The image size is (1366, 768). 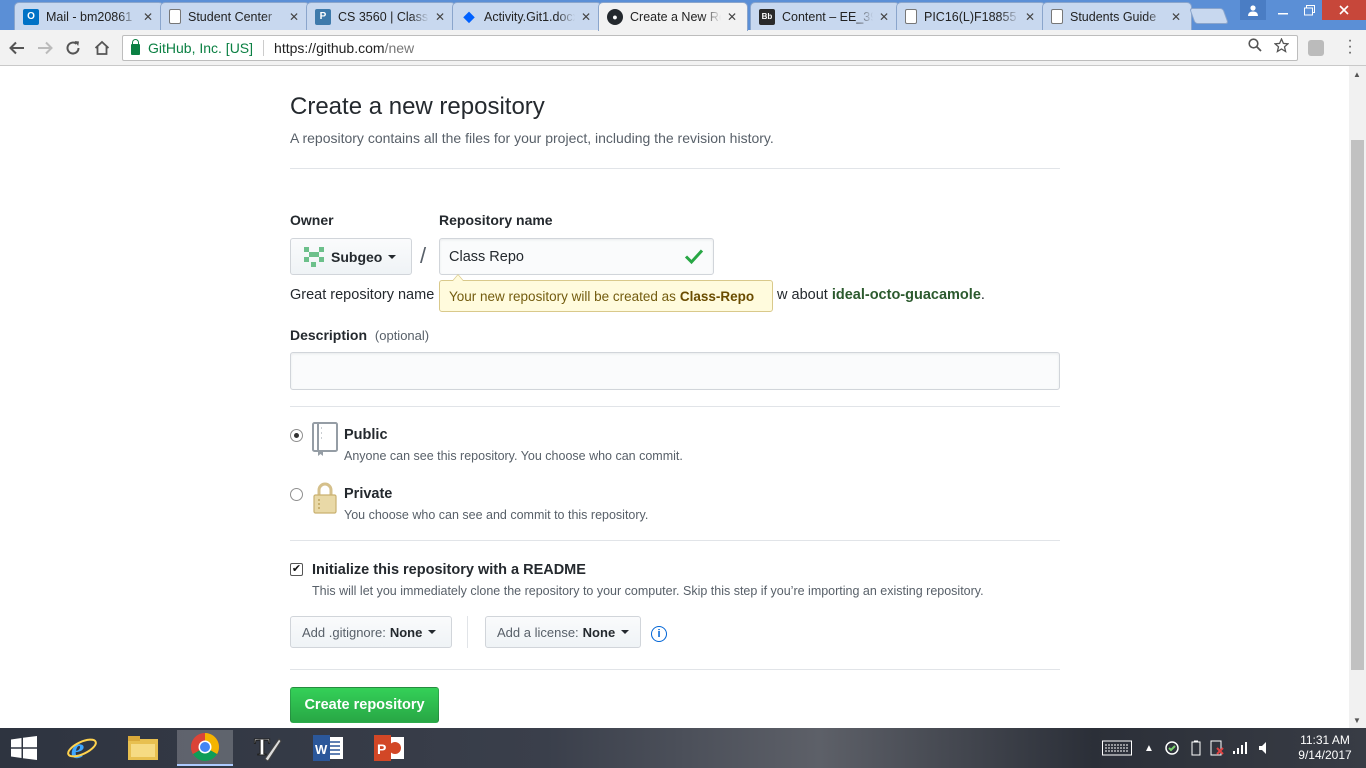 What do you see at coordinates (329, 48) in the screenshot?
I see `url-host: https://github.com` at bounding box center [329, 48].